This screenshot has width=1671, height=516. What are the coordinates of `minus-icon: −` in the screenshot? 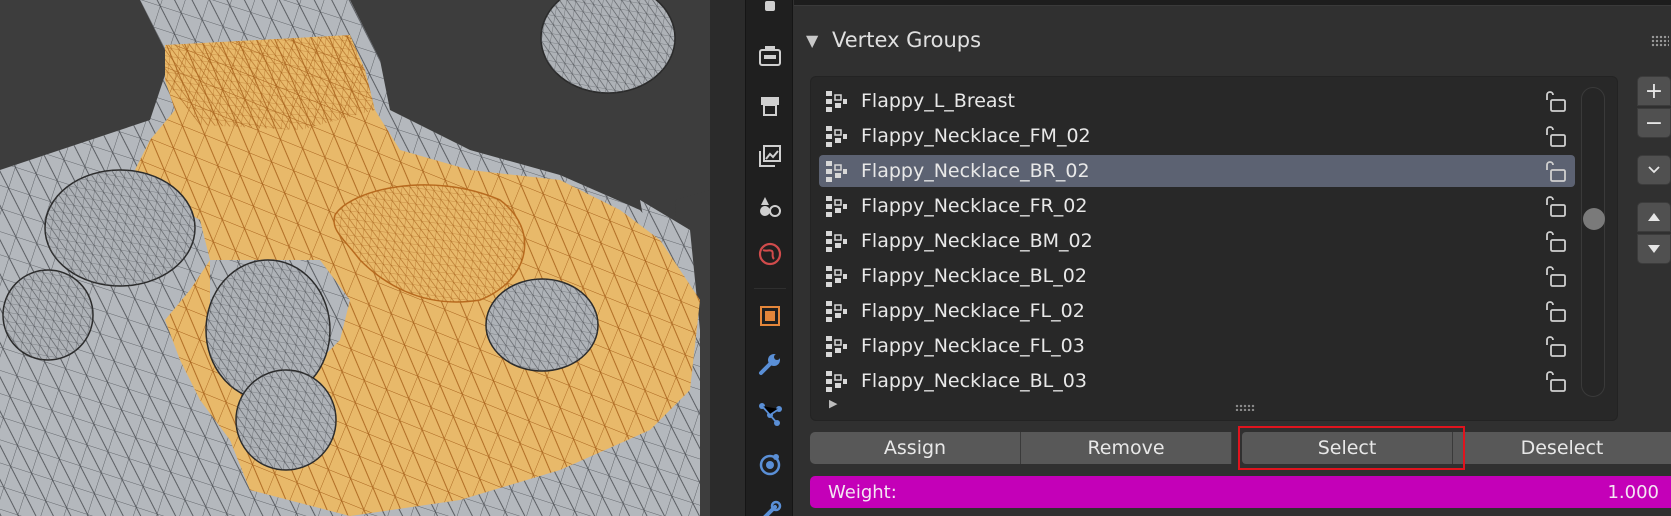 It's located at (1654, 123).